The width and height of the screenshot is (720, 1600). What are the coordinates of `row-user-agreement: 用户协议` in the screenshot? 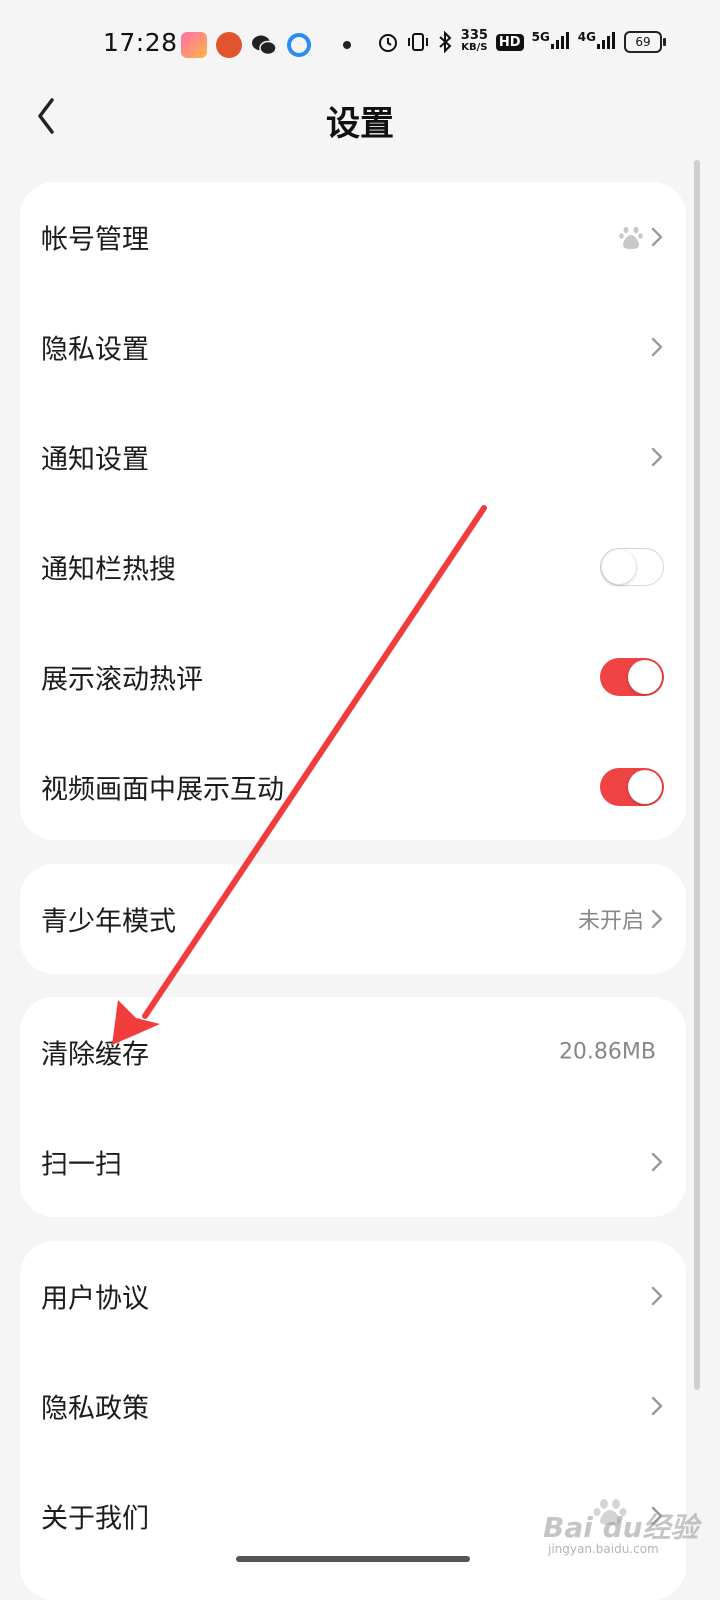 It's located at (353, 1296).